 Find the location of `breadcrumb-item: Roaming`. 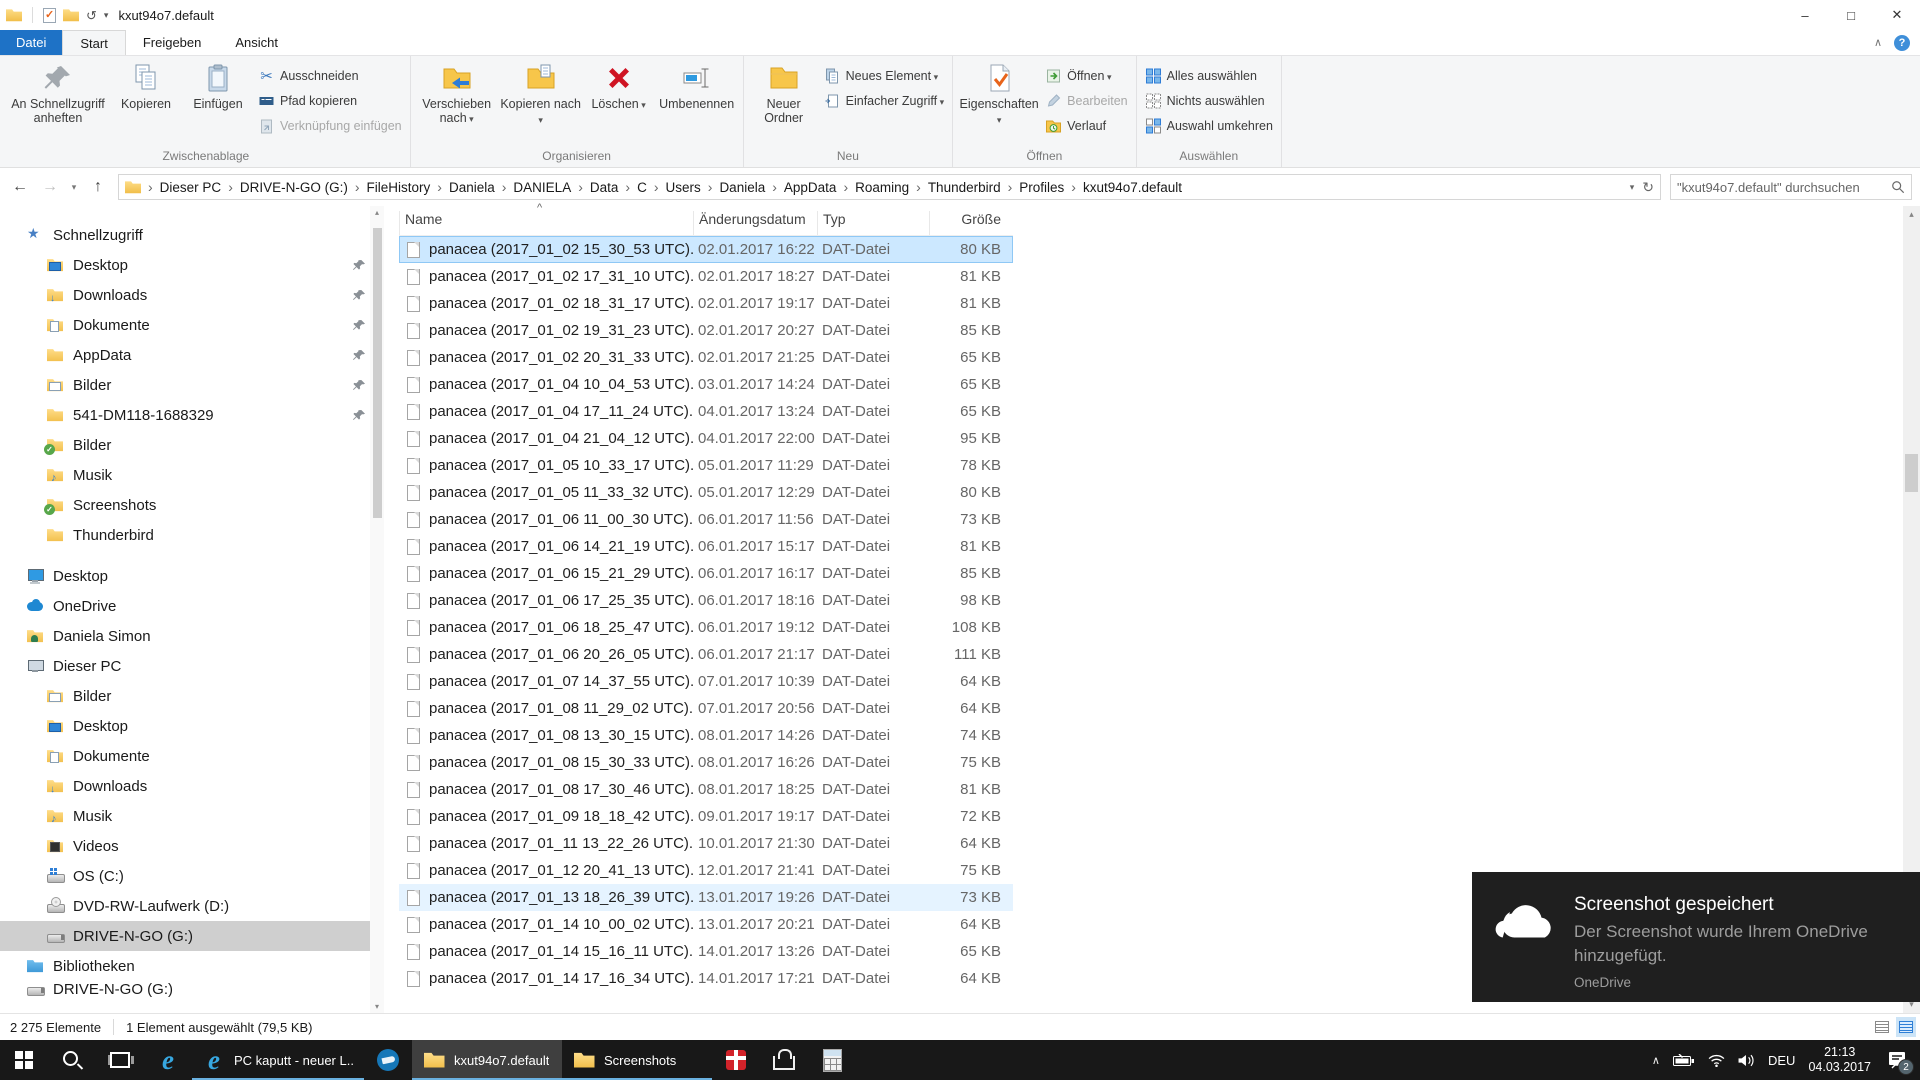

breadcrumb-item: Roaming is located at coordinates (882, 187).